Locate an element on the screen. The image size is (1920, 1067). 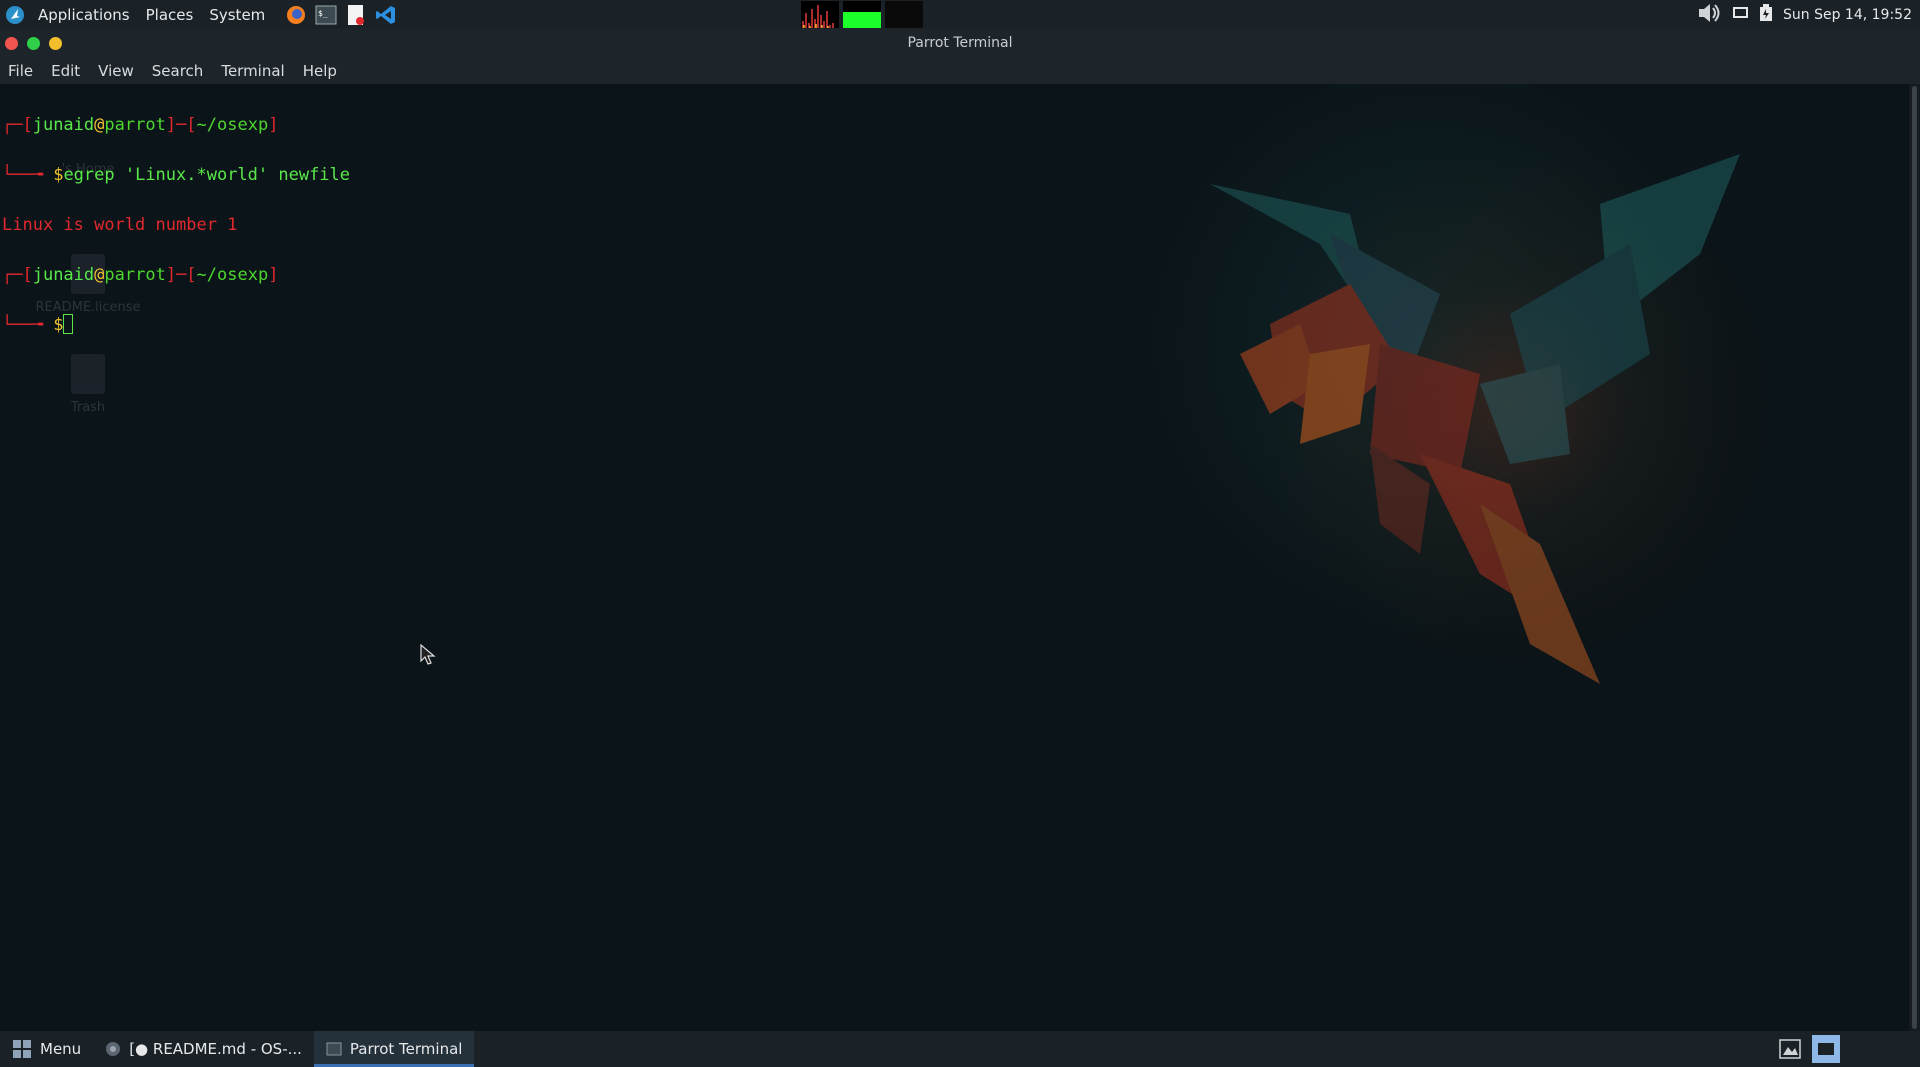
memory-monitor is located at coordinates (862, 14).